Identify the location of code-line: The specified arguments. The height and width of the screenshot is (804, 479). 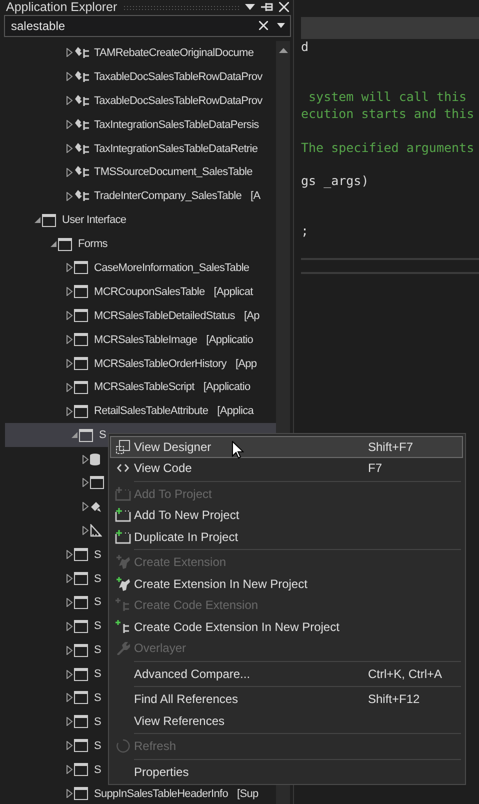
(388, 148).